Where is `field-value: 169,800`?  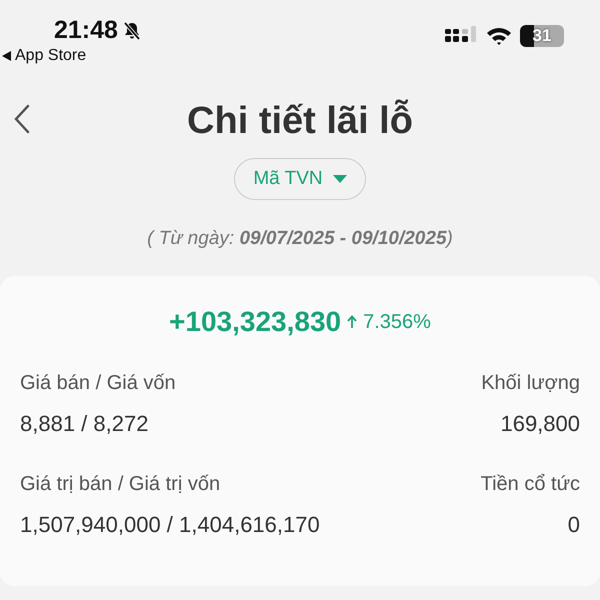 field-value: 169,800 is located at coordinates (540, 424).